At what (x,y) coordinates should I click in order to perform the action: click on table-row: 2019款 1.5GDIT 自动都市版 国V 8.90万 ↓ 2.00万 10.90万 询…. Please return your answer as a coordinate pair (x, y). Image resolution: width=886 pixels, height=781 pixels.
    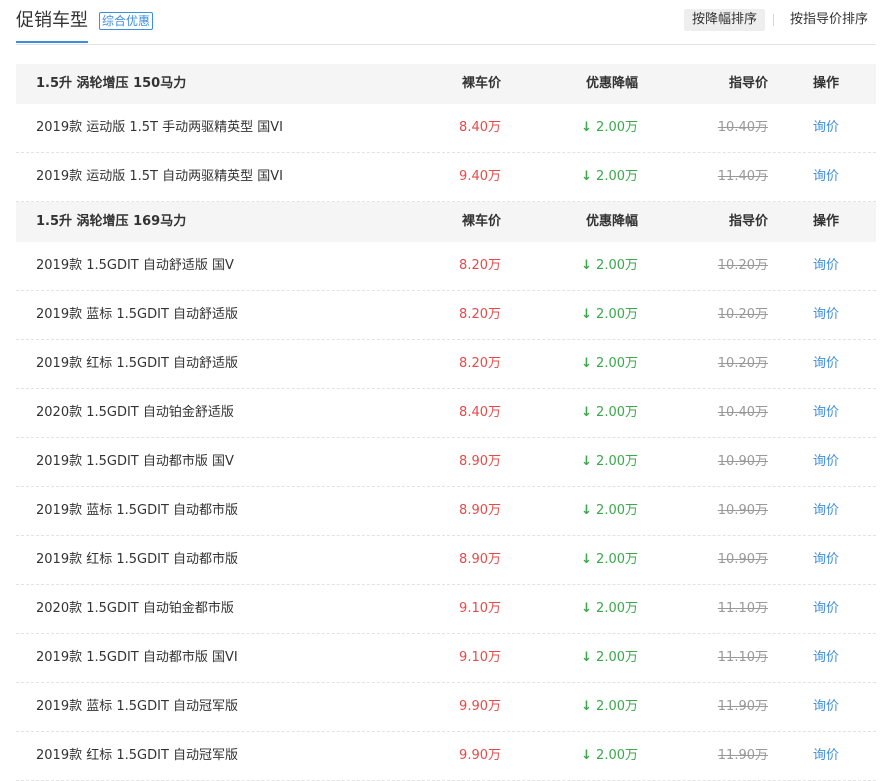
    Looking at the image, I should click on (446, 462).